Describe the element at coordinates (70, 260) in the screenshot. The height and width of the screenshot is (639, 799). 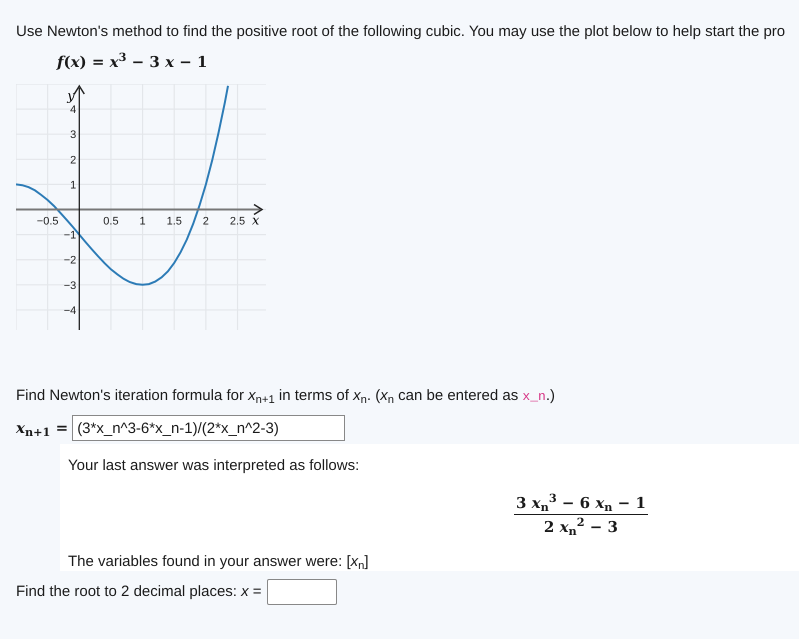
I see `y-tick-label: −2` at that location.